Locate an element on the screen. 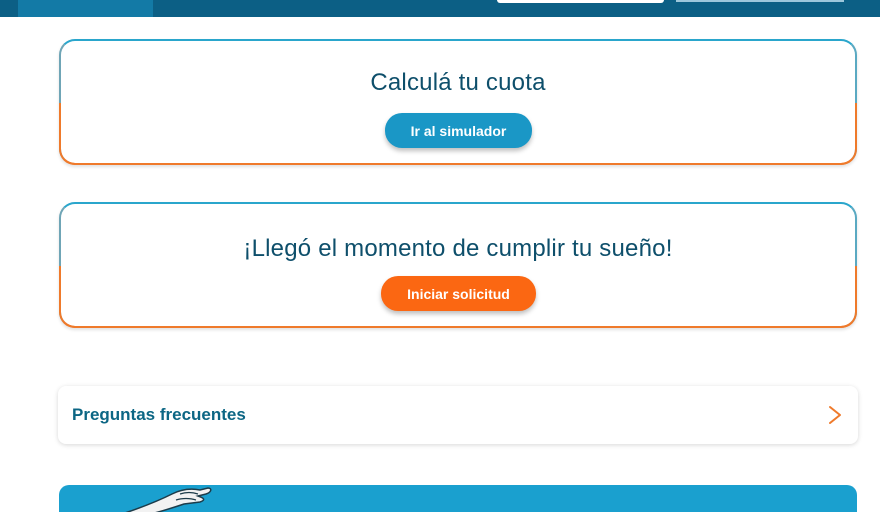 This screenshot has height=512, width=880. header-field-secondary is located at coordinates (760, 1).